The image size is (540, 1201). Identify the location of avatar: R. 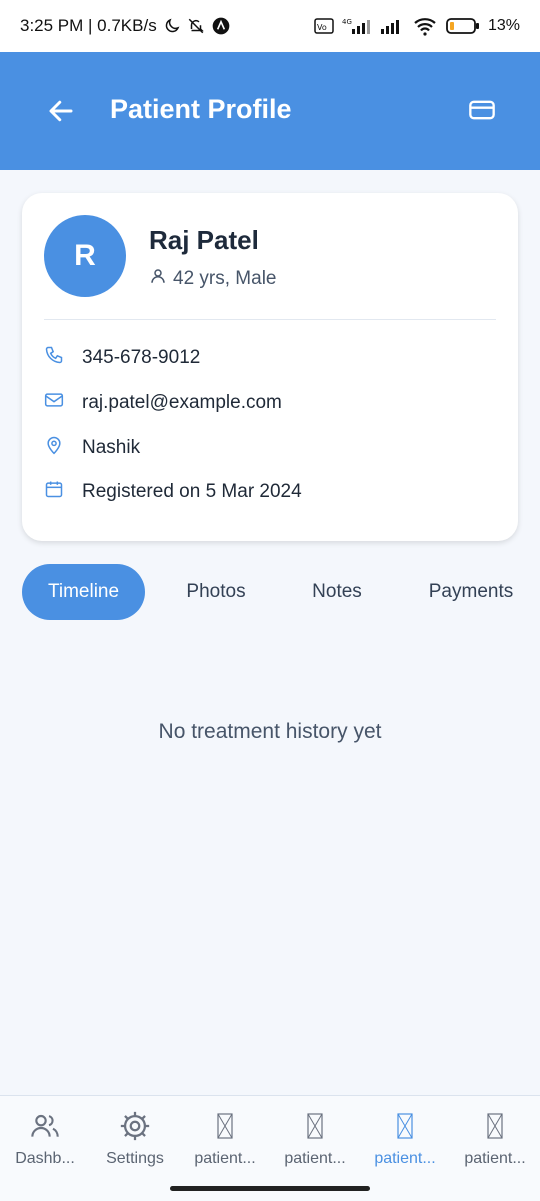
(85, 256).